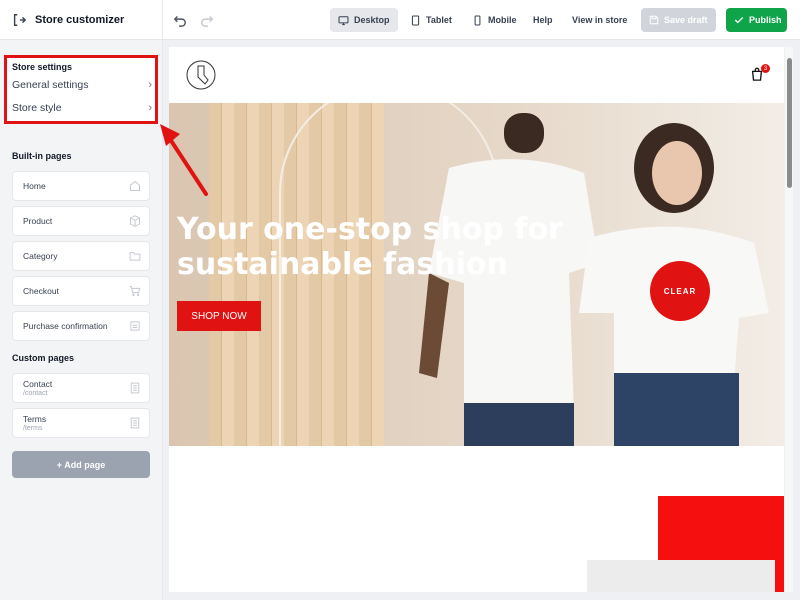 The image size is (800, 600). What do you see at coordinates (765, 68) in the screenshot?
I see `cart-count-badge: 3` at bounding box center [765, 68].